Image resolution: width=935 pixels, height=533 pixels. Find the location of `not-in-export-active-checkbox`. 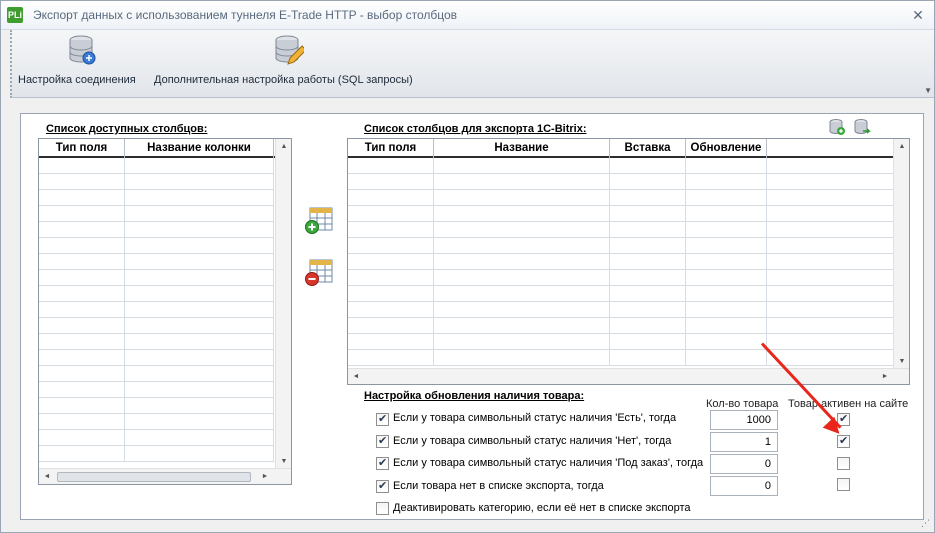

not-in-export-active-checkbox is located at coordinates (843, 484).